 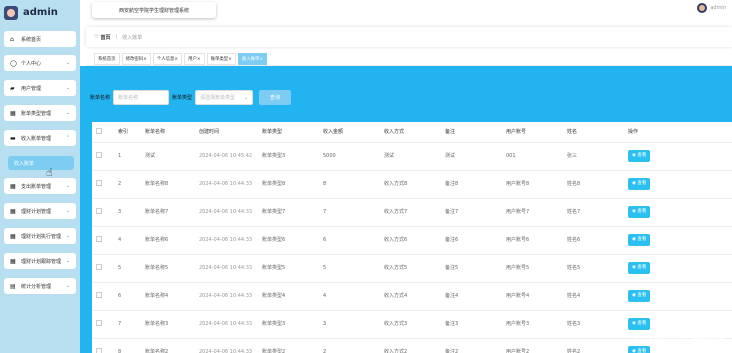 I want to click on bill-type-select: 请选择账单类型 ⌄, so click(x=224, y=97).